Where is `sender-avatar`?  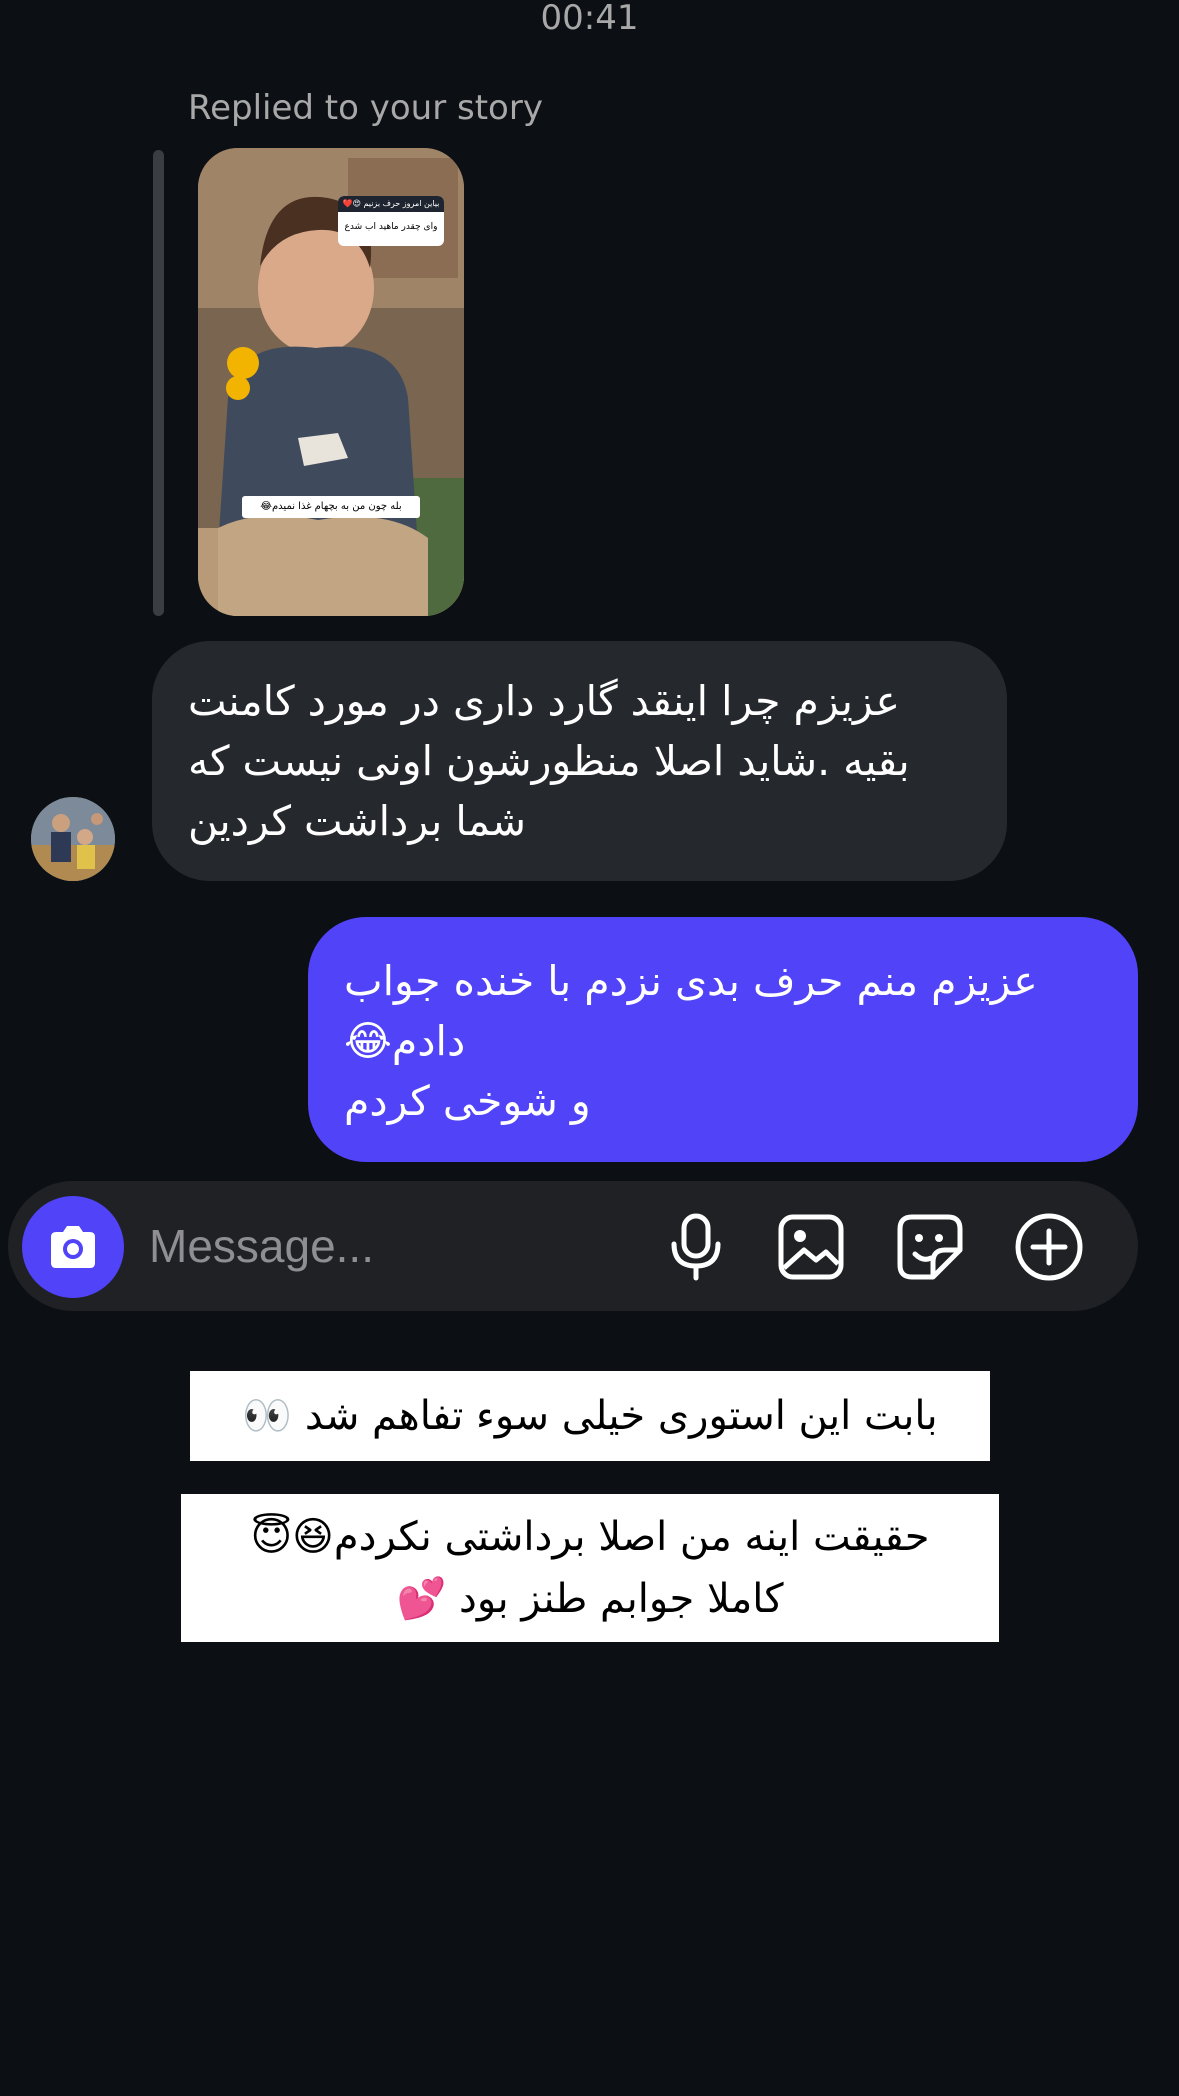 sender-avatar is located at coordinates (73, 839).